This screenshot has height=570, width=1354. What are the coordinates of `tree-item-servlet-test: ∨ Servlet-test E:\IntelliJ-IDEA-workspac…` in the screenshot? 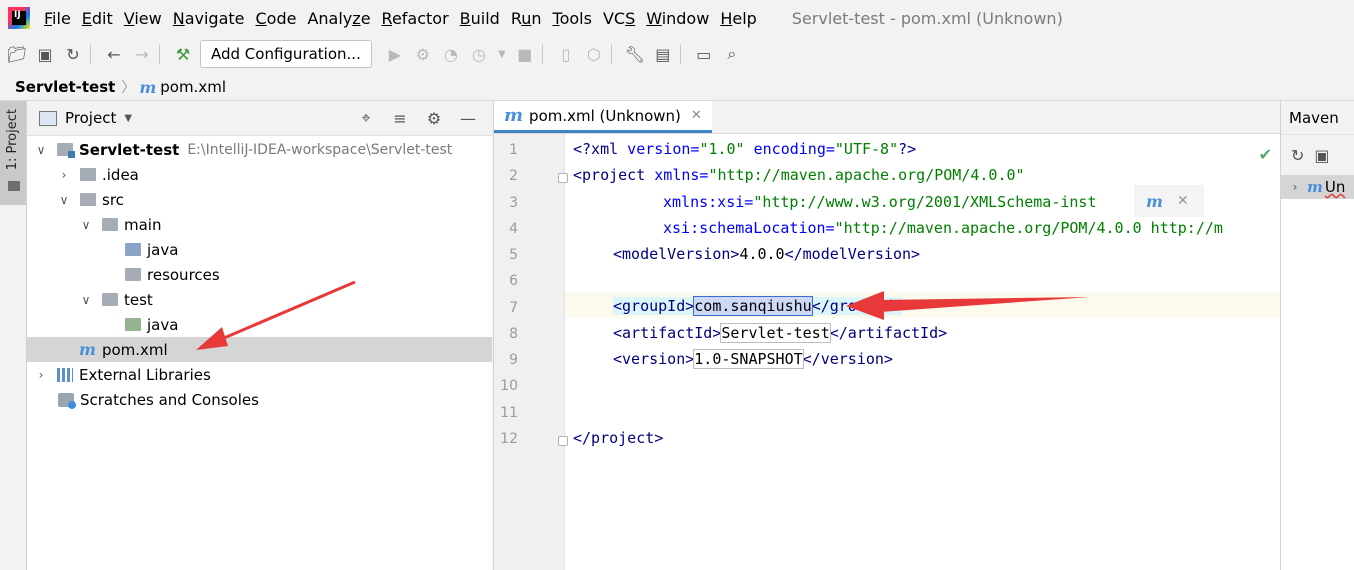 It's located at (259, 149).